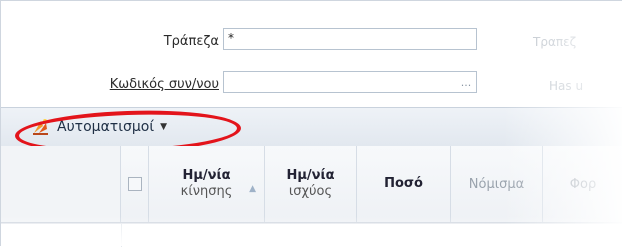 The image size is (622, 247). I want to click on column-subtitle: κίνησης, so click(206, 191).